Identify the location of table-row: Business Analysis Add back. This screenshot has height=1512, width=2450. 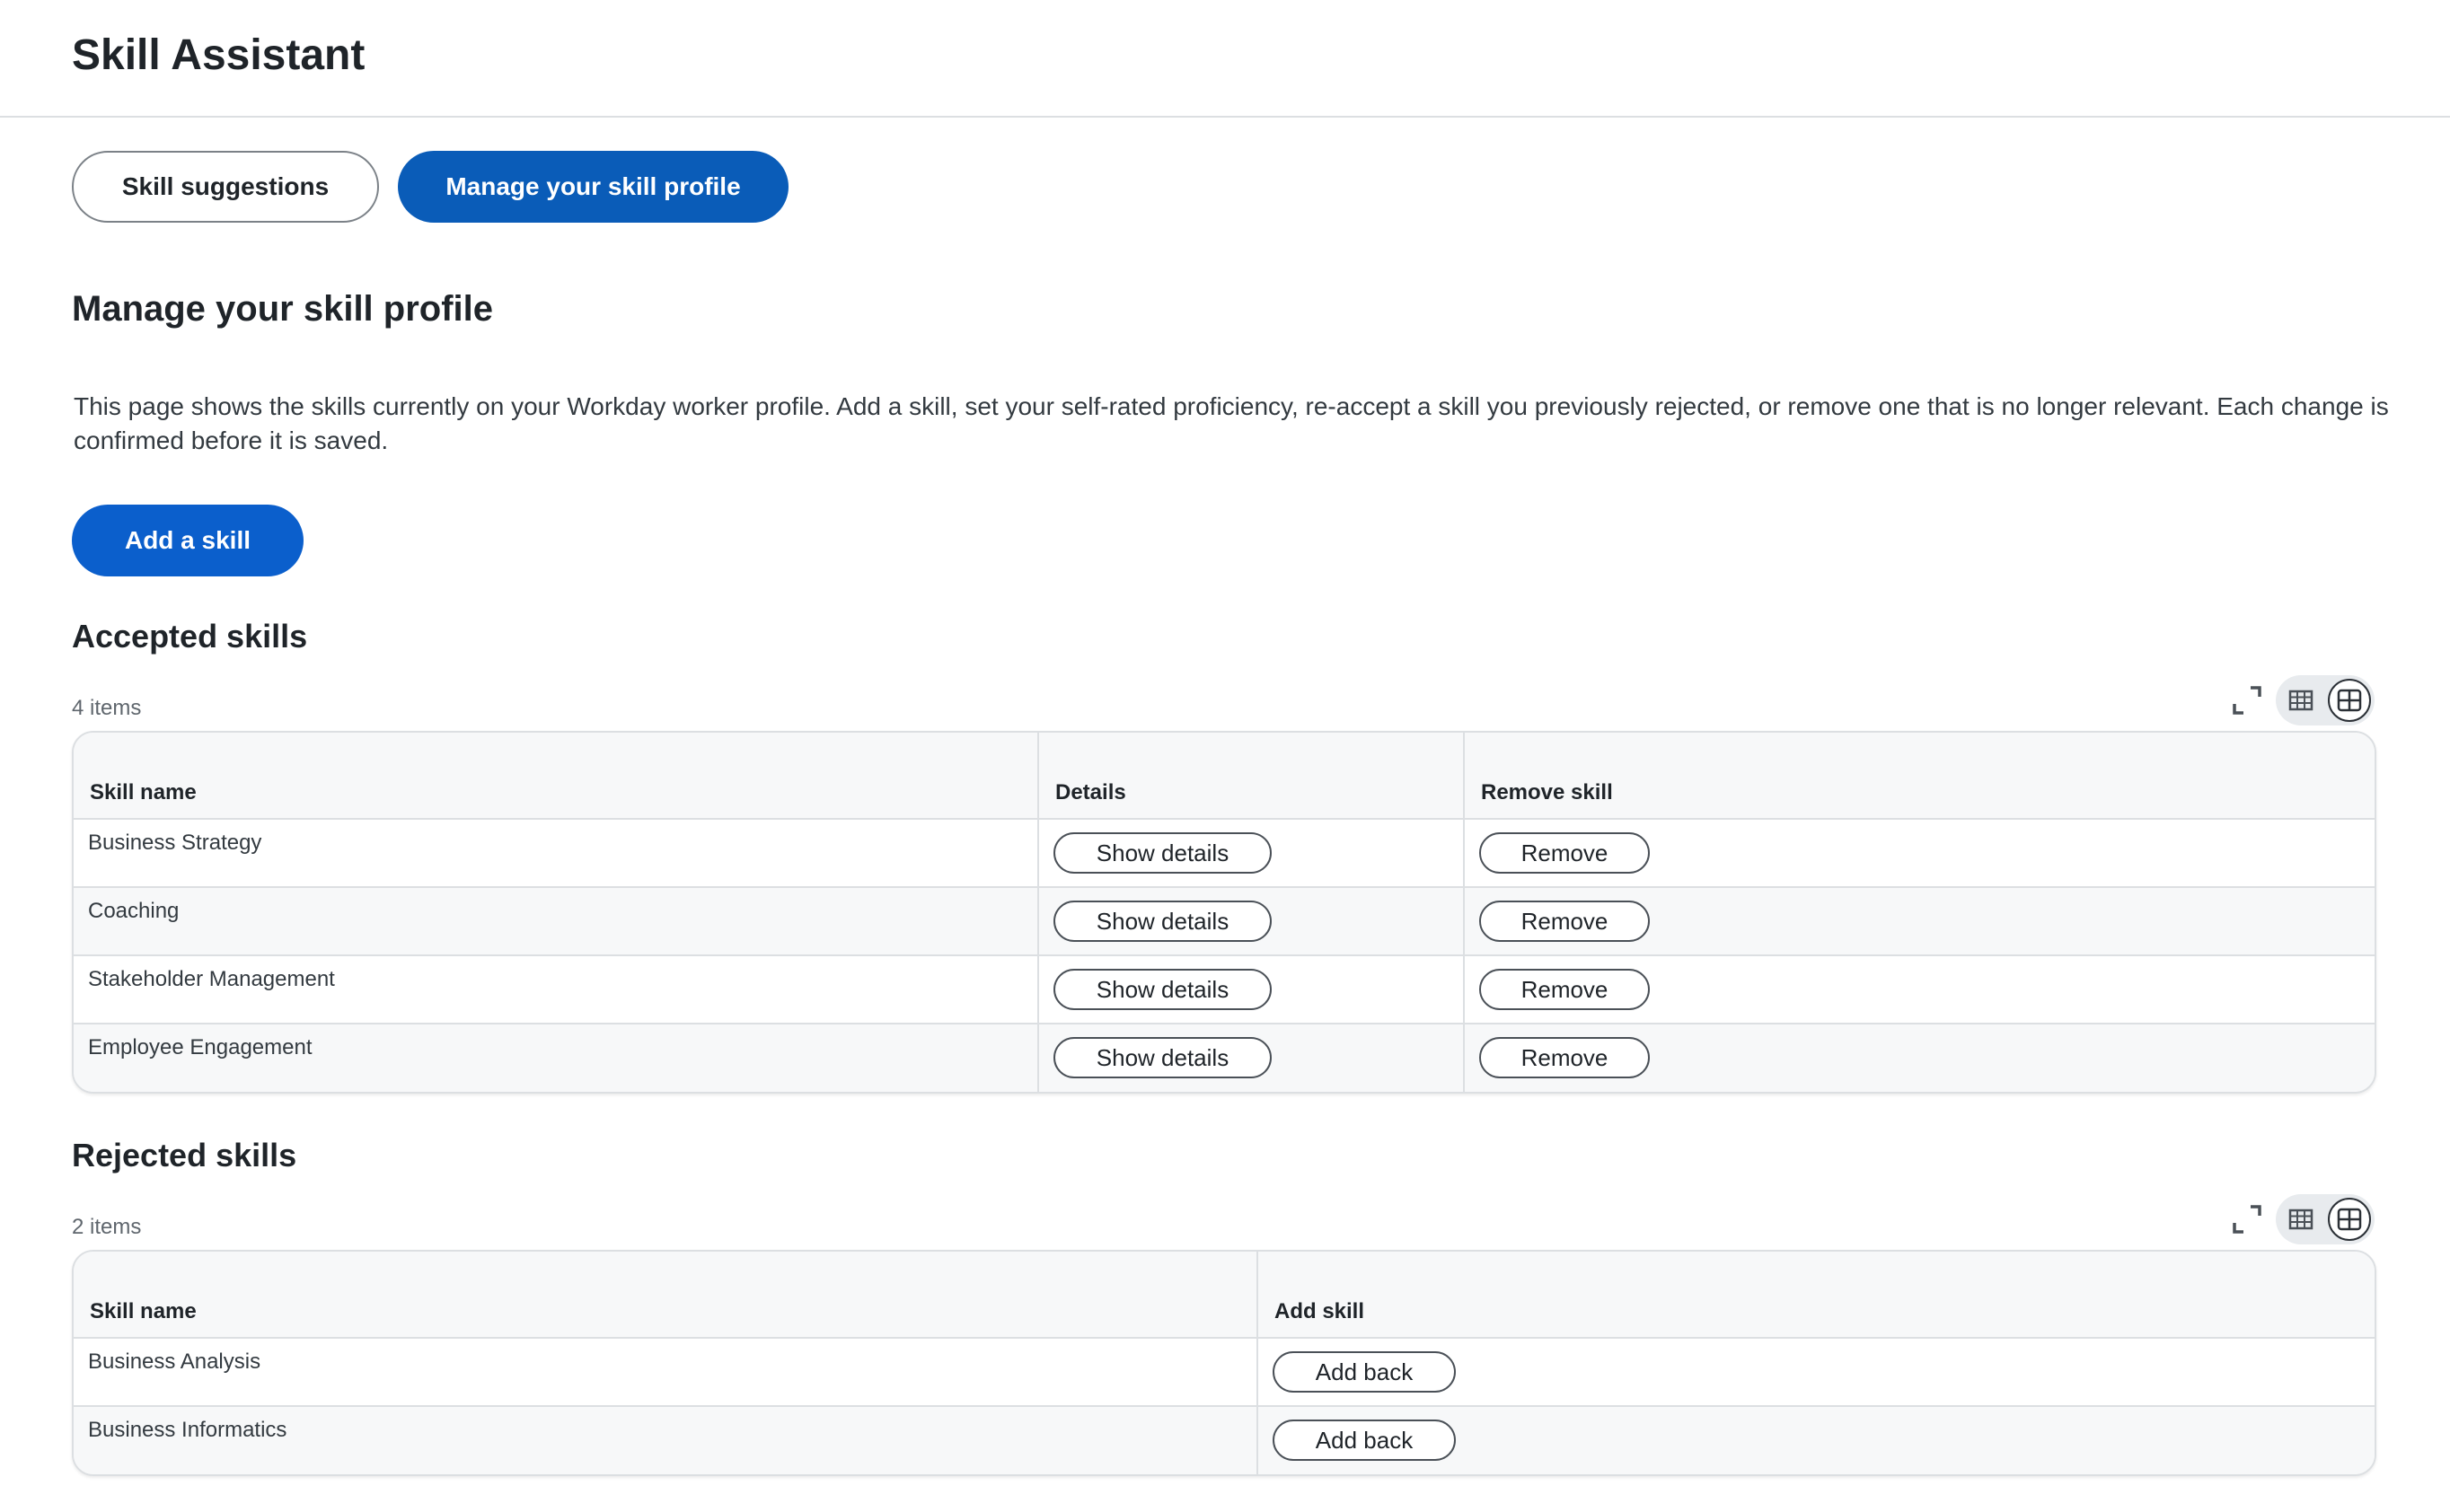
(1224, 1372).